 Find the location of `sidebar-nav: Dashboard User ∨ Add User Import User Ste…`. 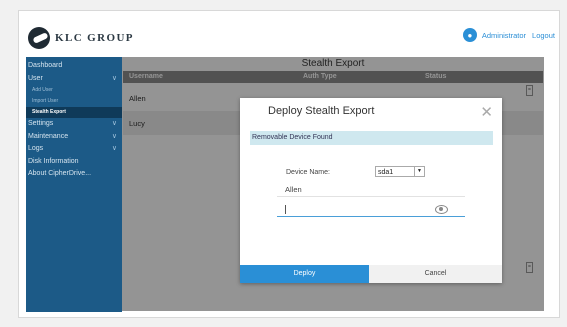

sidebar-nav: Dashboard User ∨ Add User Import User Ste… is located at coordinates (74, 184).